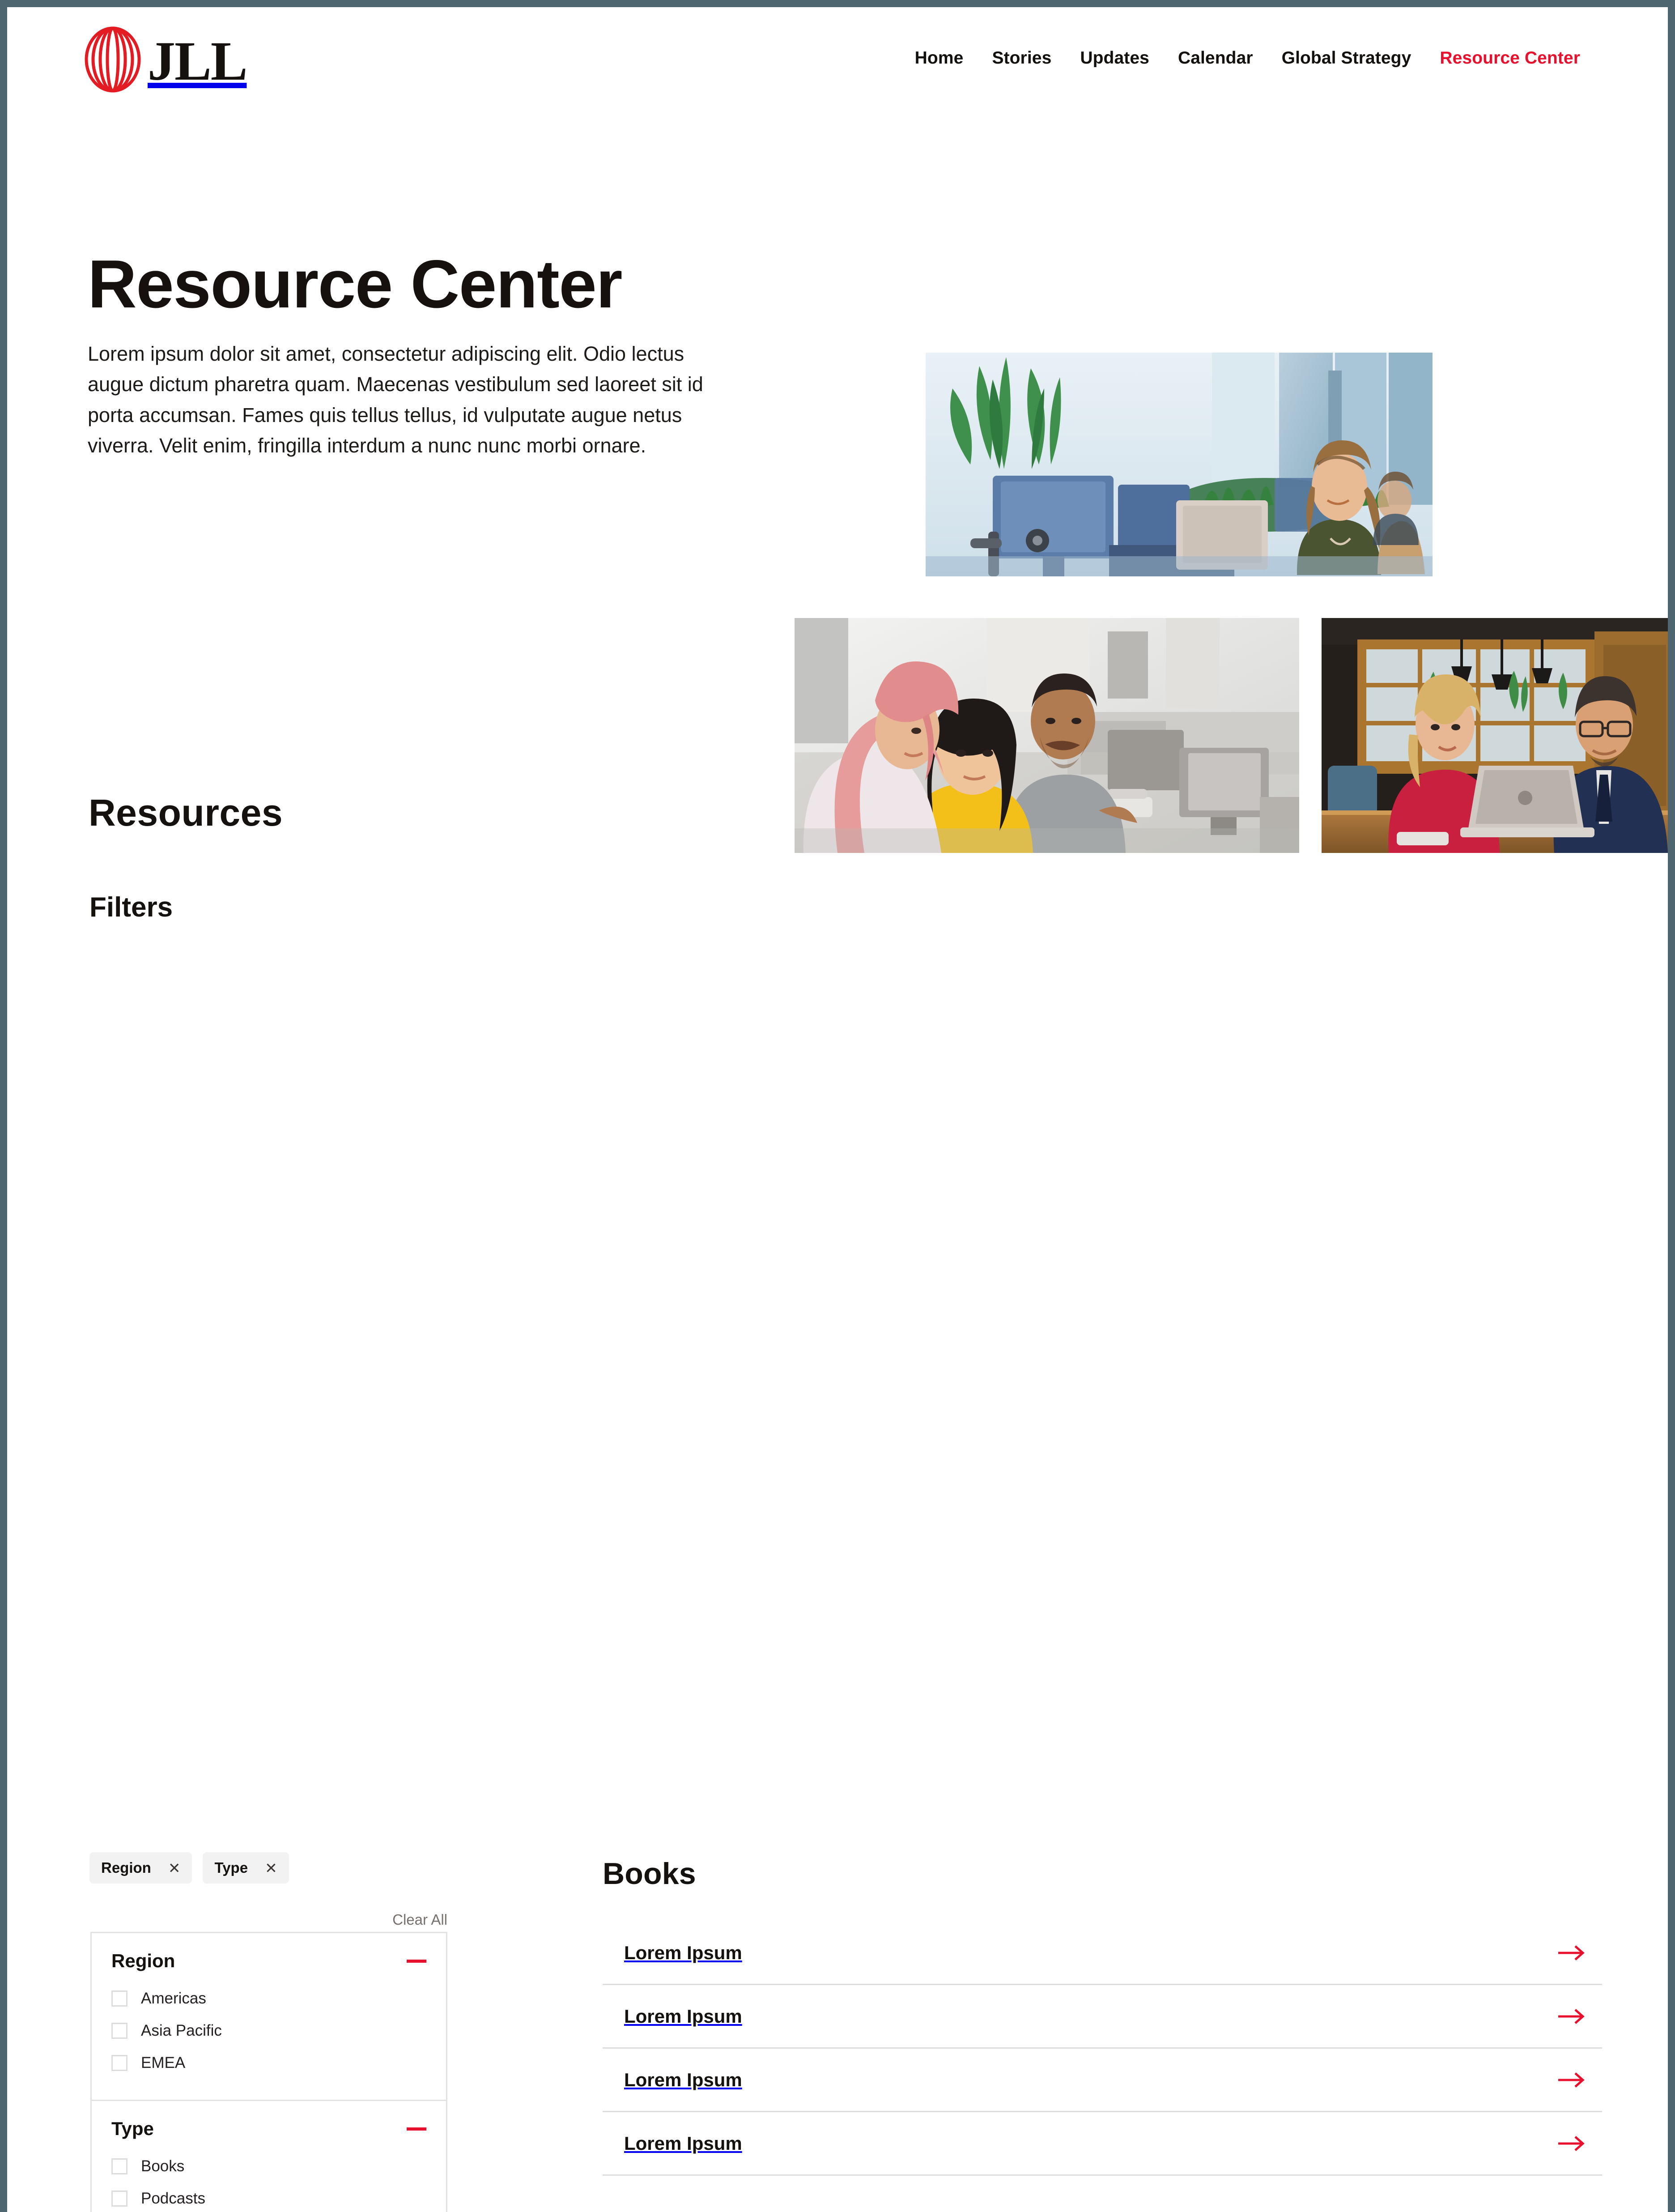 This screenshot has width=1675, height=2212. I want to click on filter-chip-region-label: Region, so click(126, 1867).